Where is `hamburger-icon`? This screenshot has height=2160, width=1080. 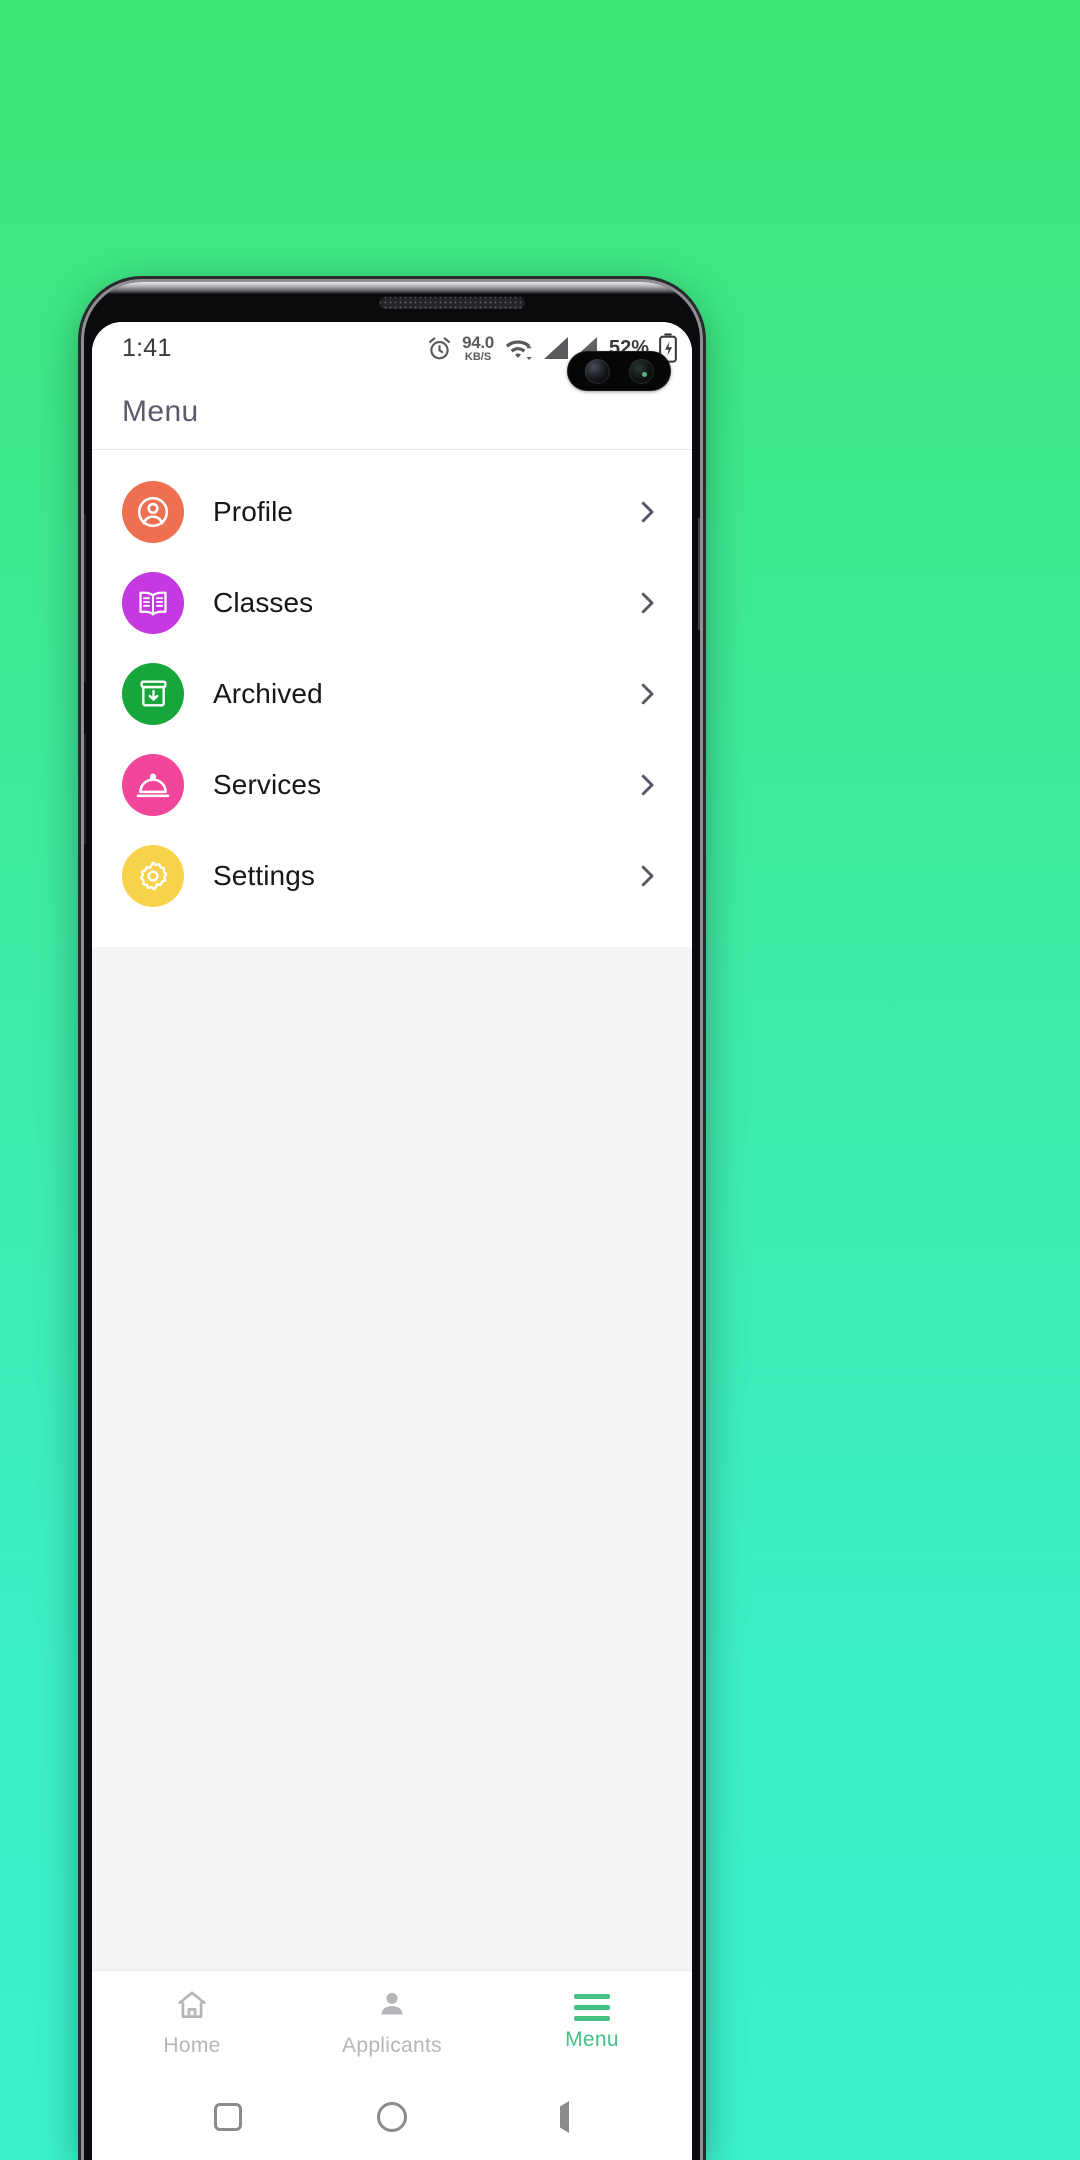 hamburger-icon is located at coordinates (592, 2007).